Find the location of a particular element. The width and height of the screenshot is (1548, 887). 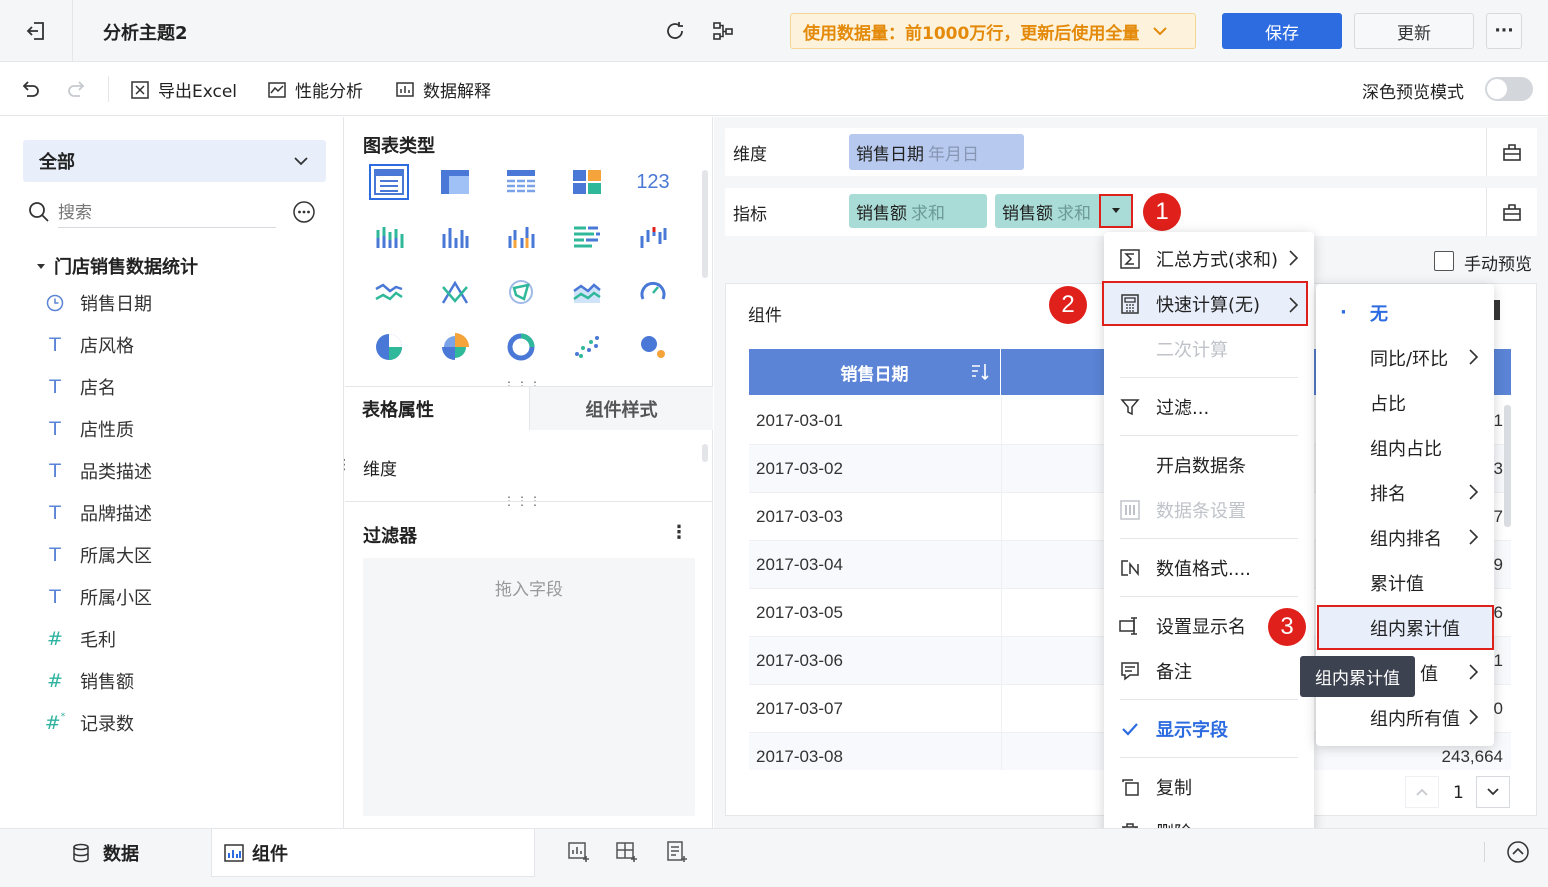

area-chart-icon is located at coordinates (587, 292).